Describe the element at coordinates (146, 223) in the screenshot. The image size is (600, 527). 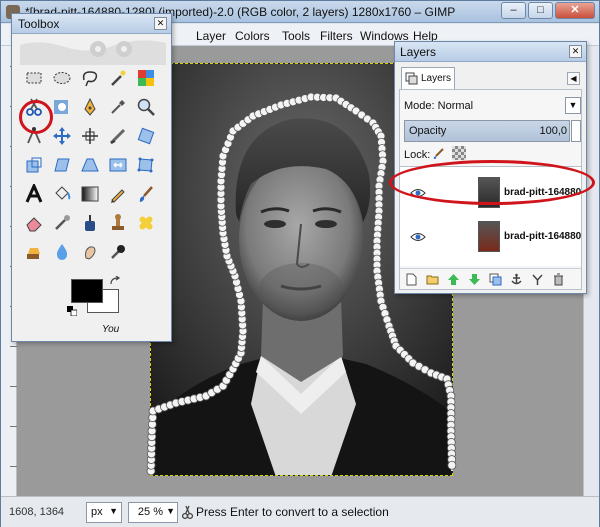
I see `heal-tool` at that location.